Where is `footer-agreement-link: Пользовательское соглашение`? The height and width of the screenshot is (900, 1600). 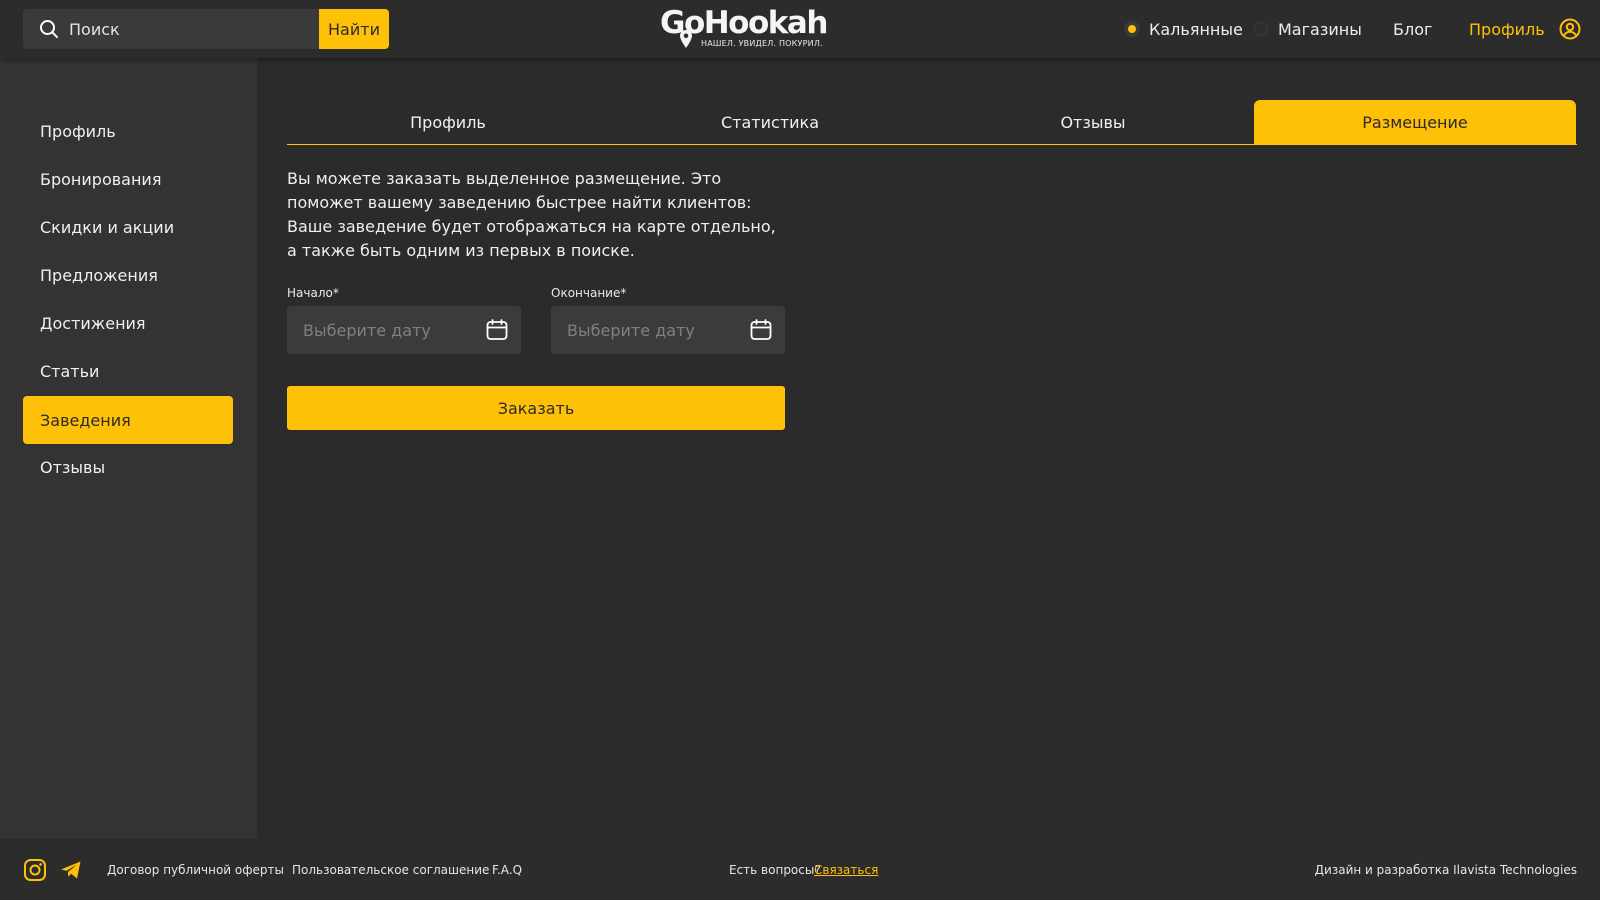
footer-agreement-link: Пользовательское соглашение is located at coordinates (390, 870).